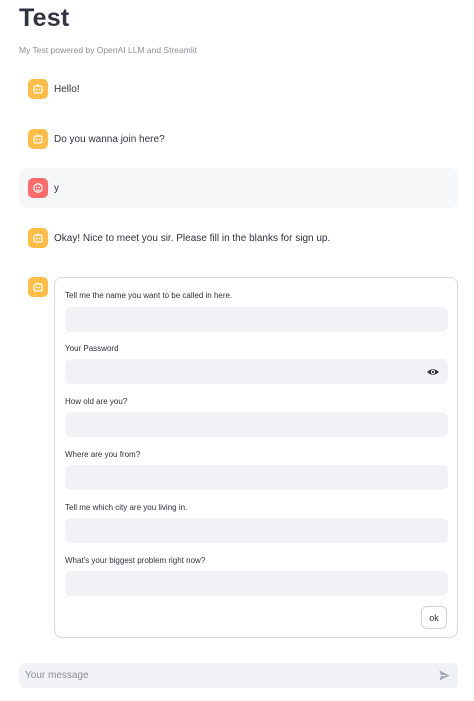  Describe the element at coordinates (96, 401) in the screenshot. I see `age-field-label: How old are you?` at that location.